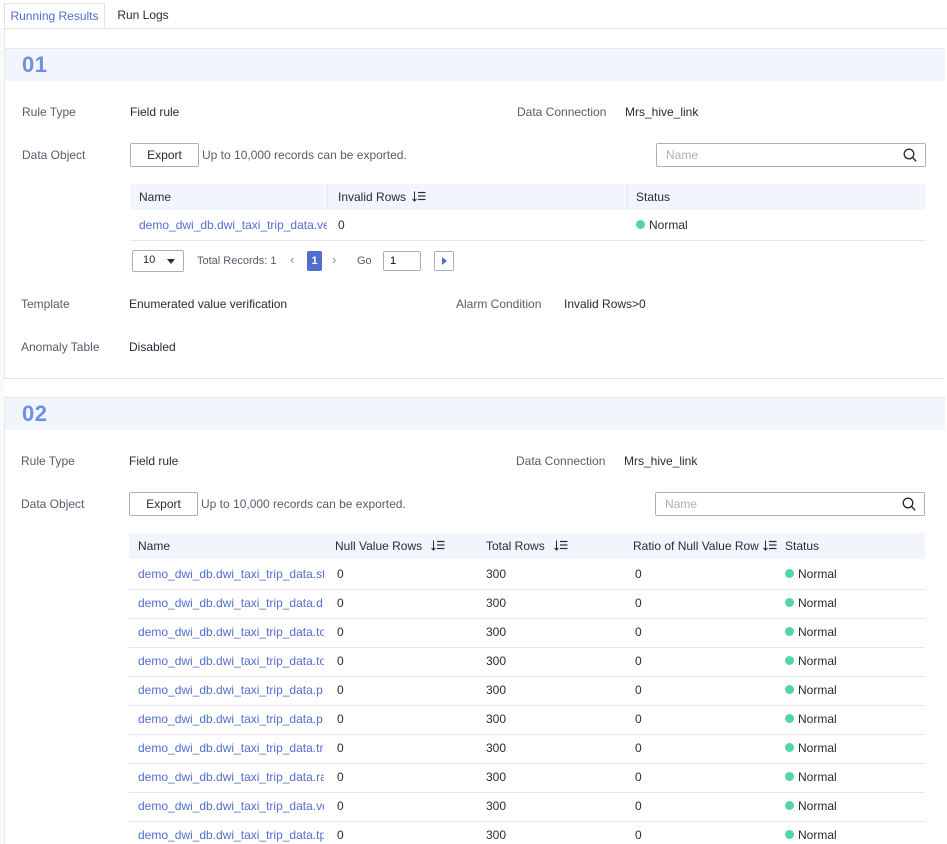 Image resolution: width=947 pixels, height=844 pixels. I want to click on tab-running-results: Running Results, so click(54, 15).